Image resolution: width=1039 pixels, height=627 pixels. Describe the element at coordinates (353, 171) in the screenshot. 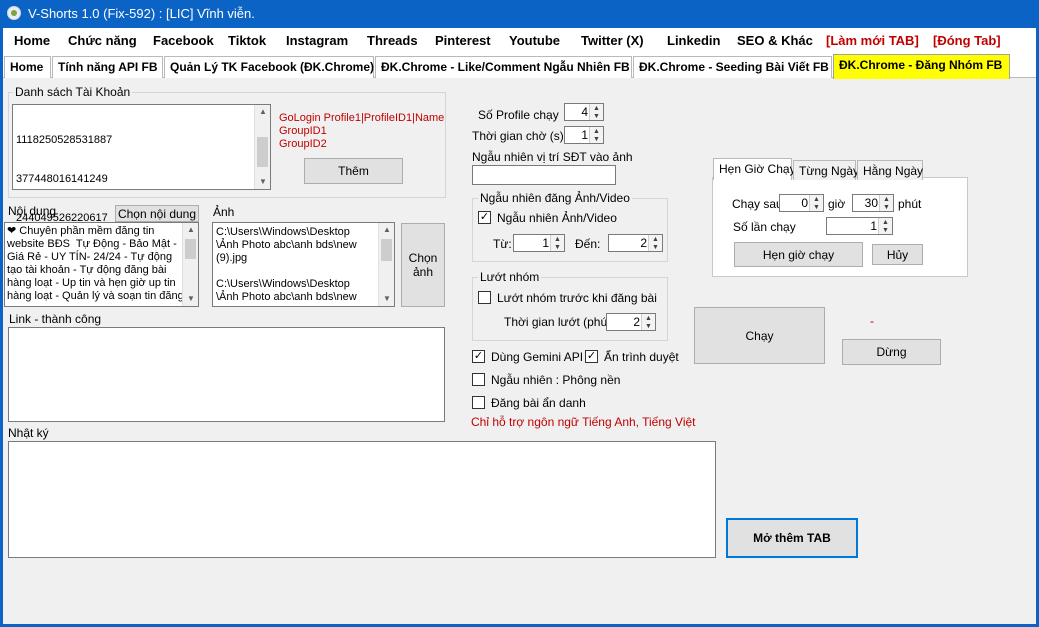

I see `add-account-button: Thêm` at that location.